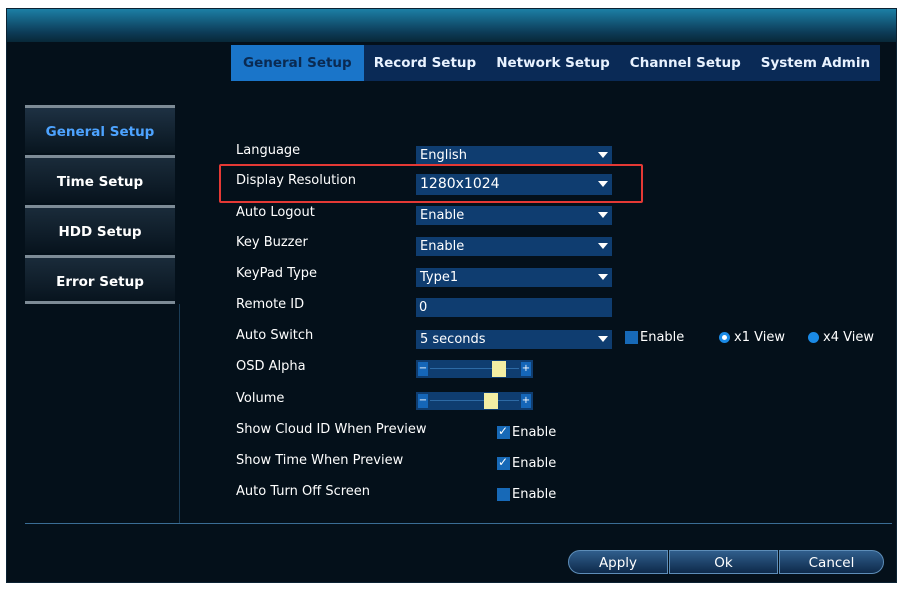  Describe the element at coordinates (534, 463) in the screenshot. I see `show-time-enable-label: Enable` at that location.